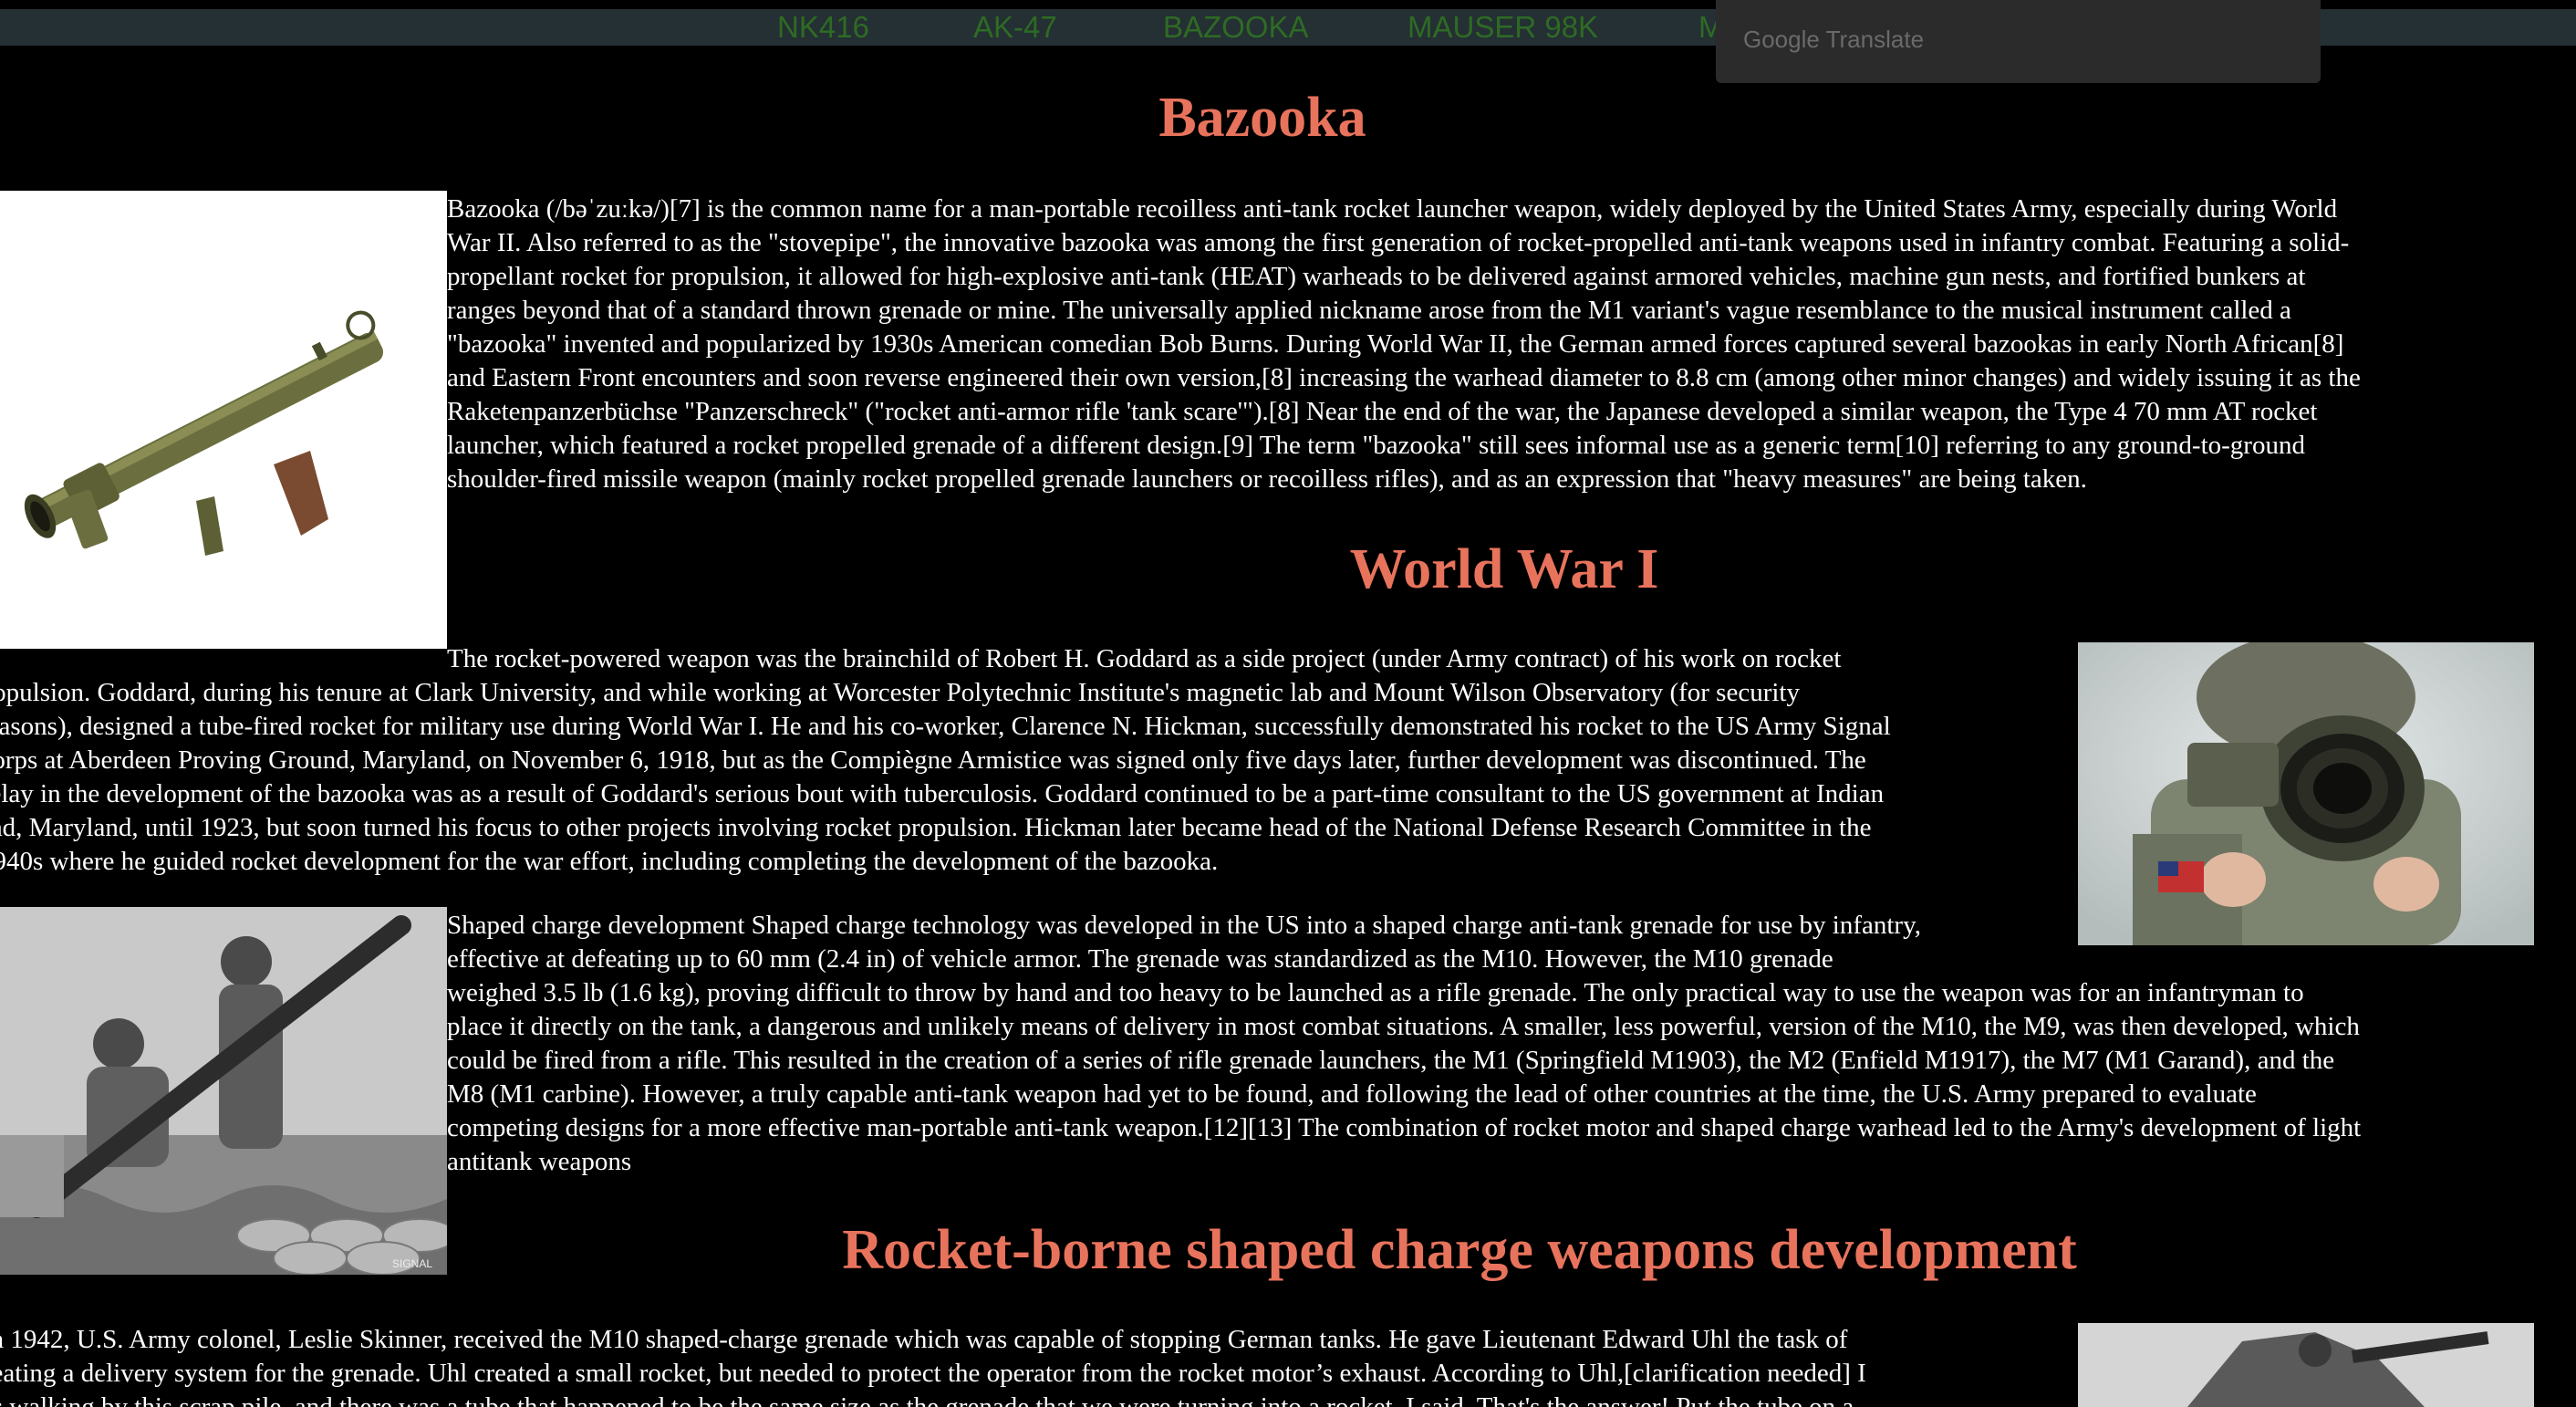 This screenshot has height=1407, width=2576. I want to click on heading-world-war-i: World War I, so click(1504, 569).